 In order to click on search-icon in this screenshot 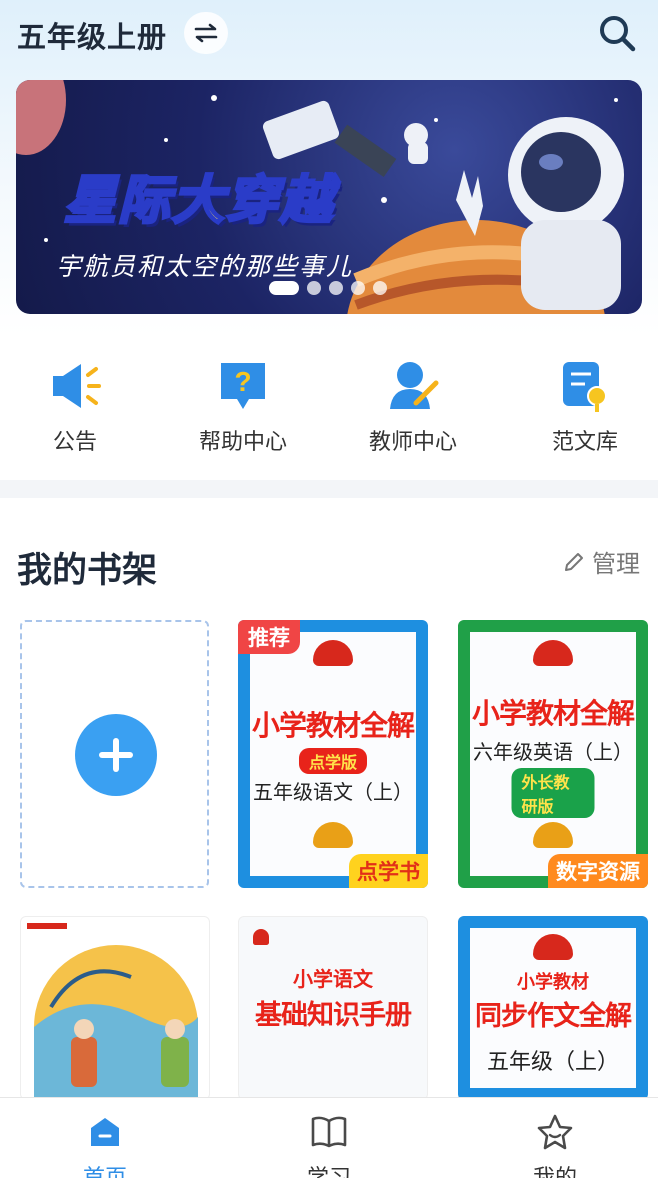, I will do `click(618, 34)`.